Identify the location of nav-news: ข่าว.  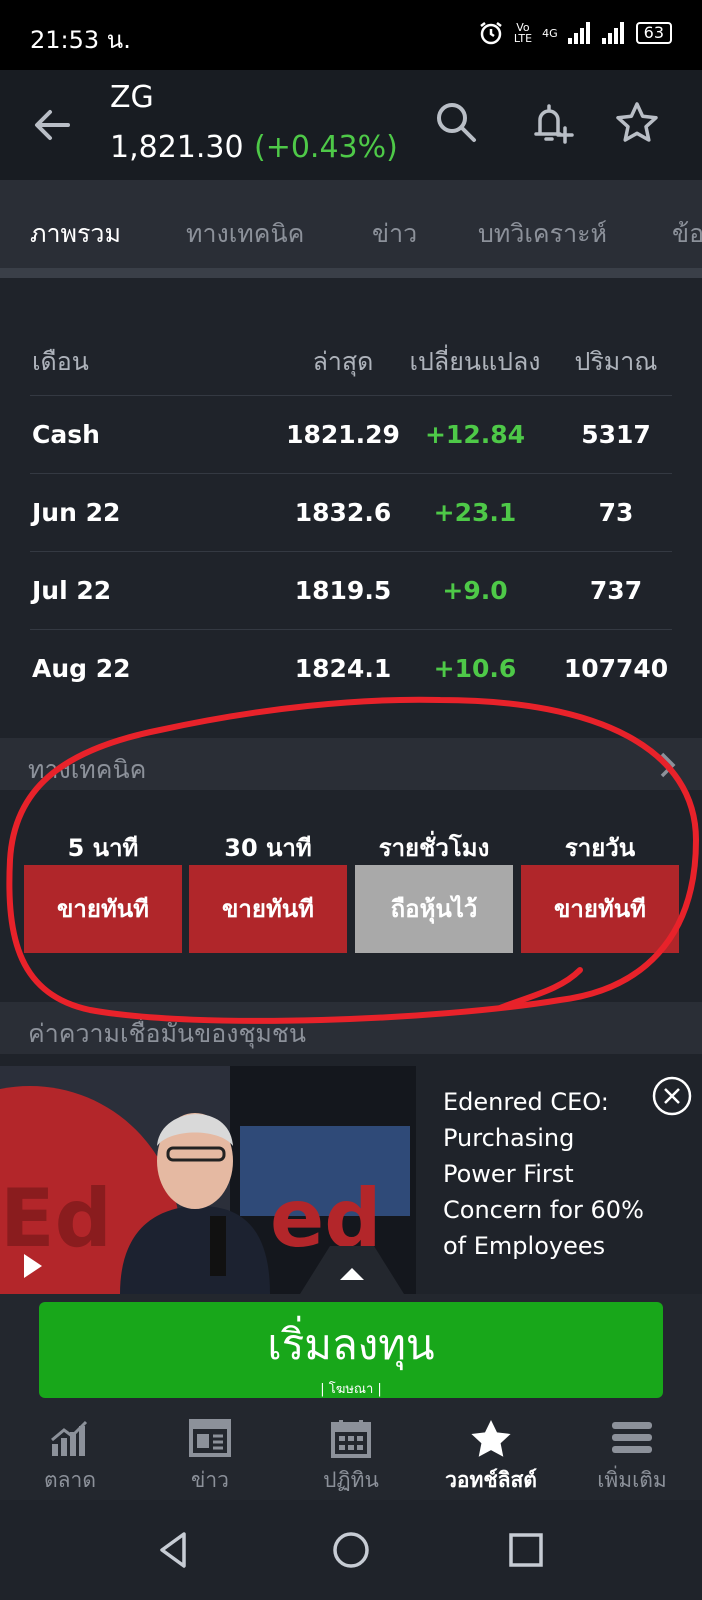
(210, 1457).